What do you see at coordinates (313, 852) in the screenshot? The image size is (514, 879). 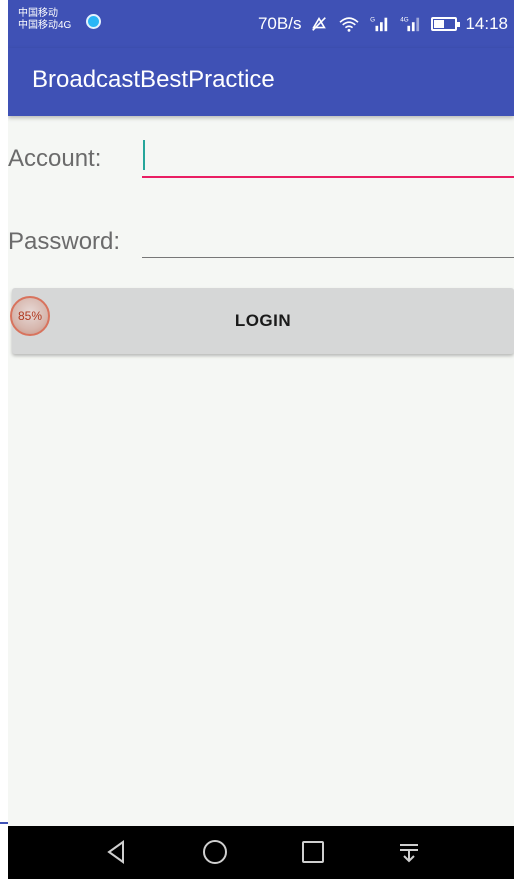 I see `recents-icon` at bounding box center [313, 852].